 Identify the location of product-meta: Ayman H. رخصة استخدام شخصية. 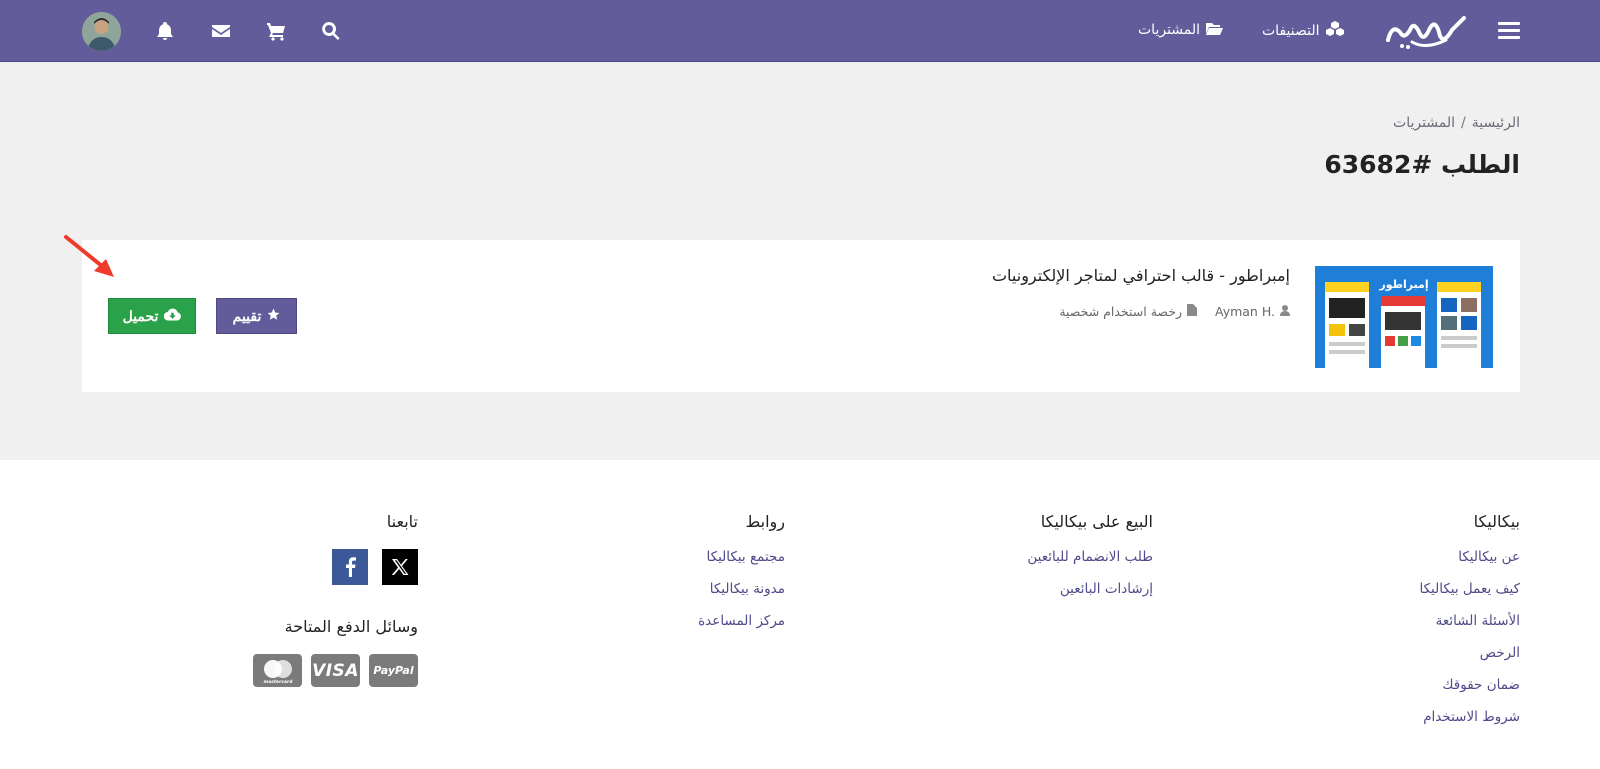
(1174, 311).